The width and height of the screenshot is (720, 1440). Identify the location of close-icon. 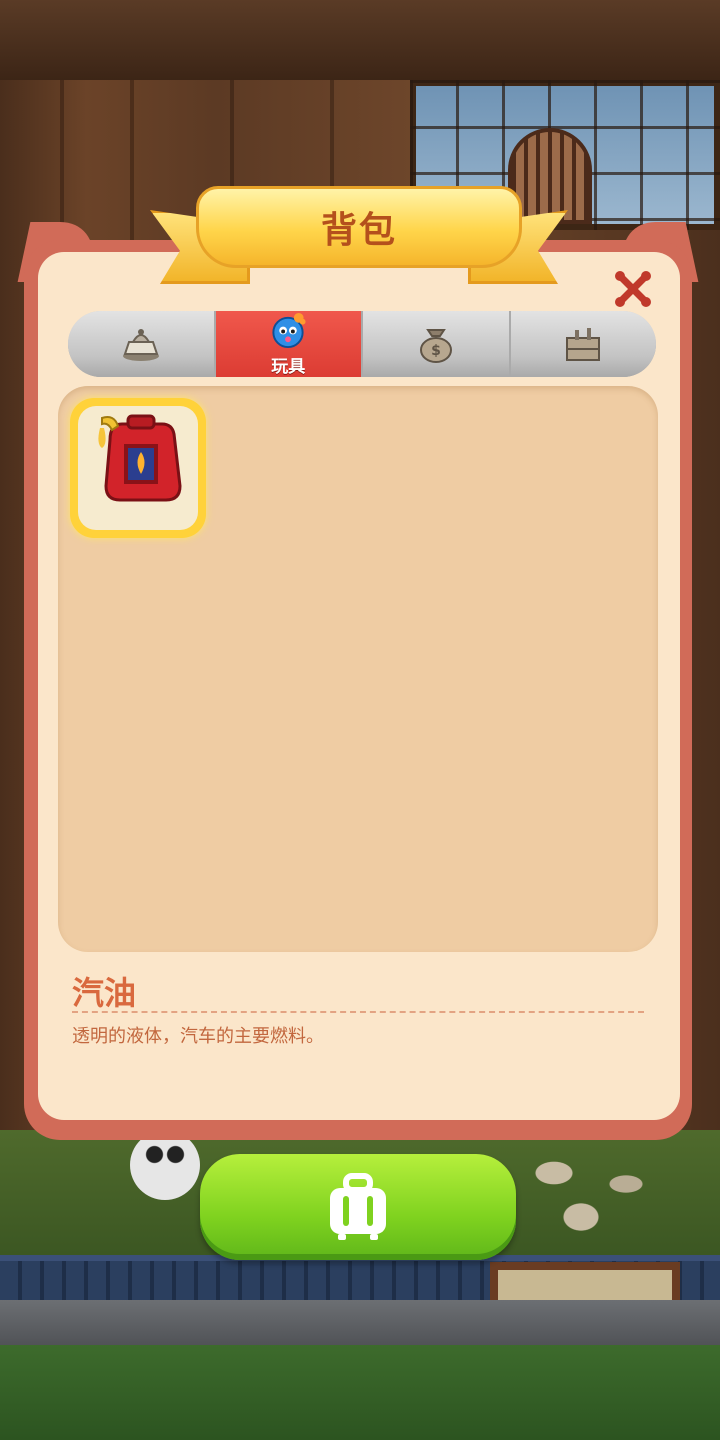
(633, 289).